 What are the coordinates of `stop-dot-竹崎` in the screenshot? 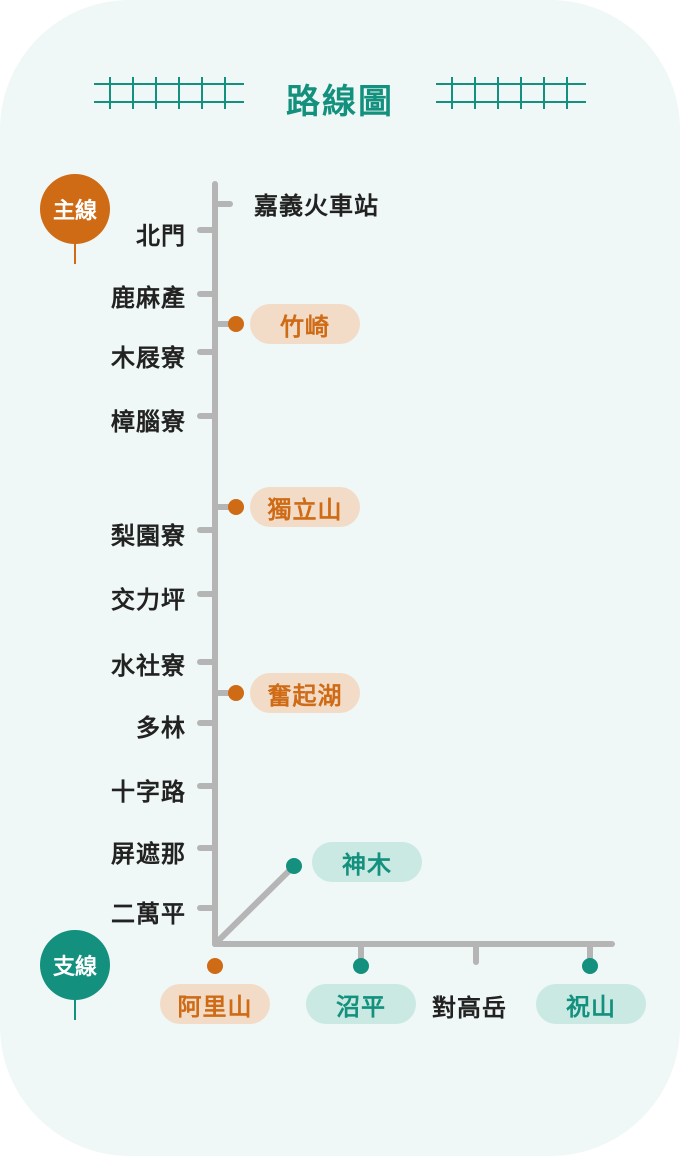 It's located at (236, 324).